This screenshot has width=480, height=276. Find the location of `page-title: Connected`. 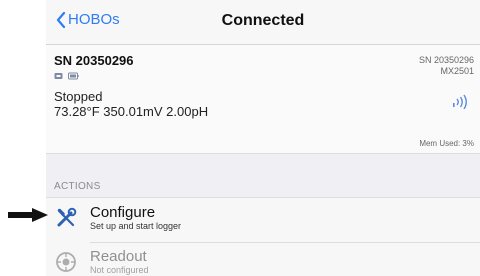

page-title: Connected is located at coordinates (263, 20).